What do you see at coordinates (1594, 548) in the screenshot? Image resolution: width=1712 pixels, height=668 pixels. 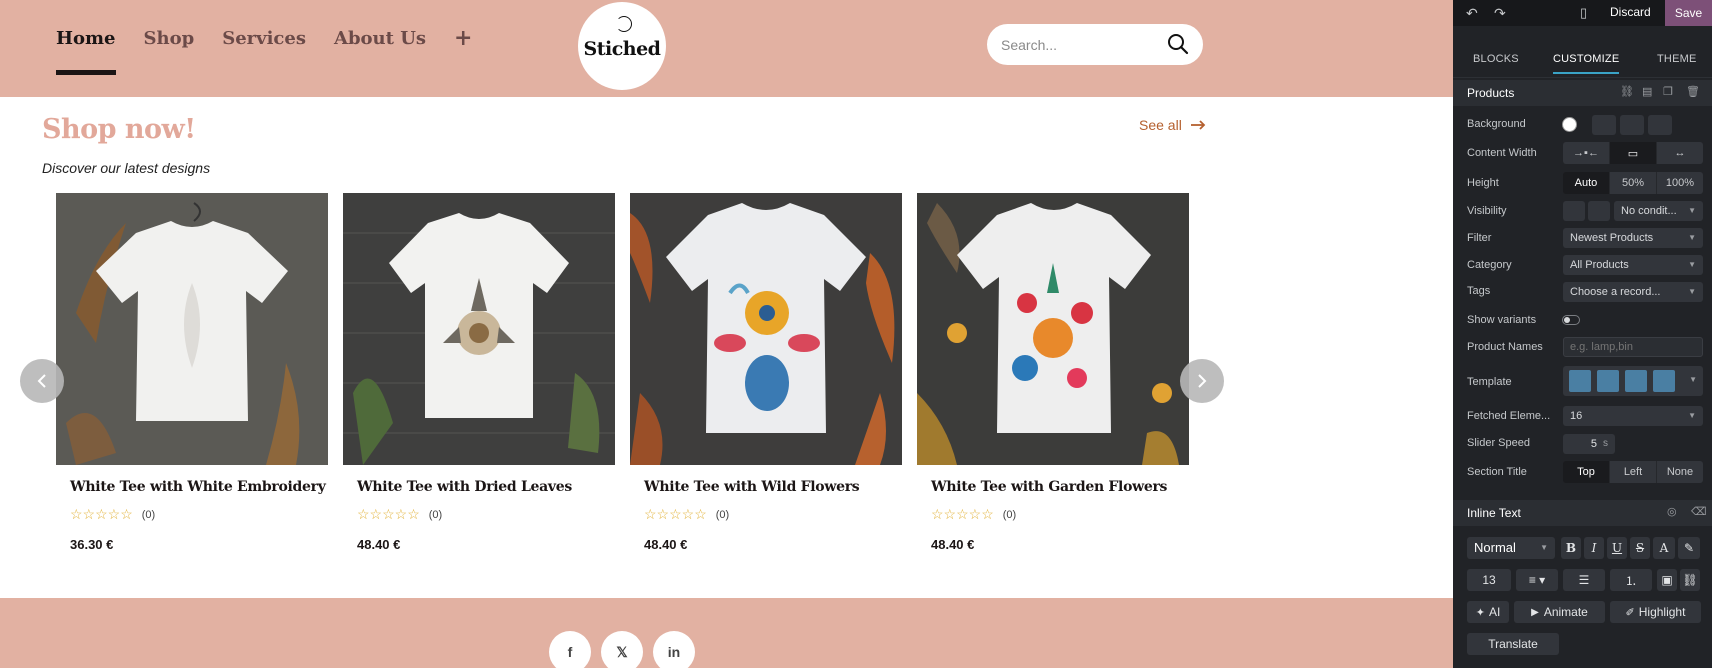 I see `italic-button: I` at bounding box center [1594, 548].